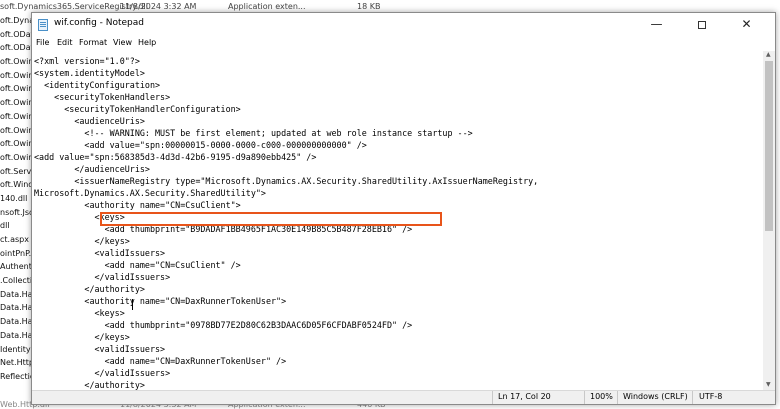  What do you see at coordinates (403, 397) in the screenshot?
I see `status-bar: Ln 17, Col 20 100% Windows (CRLF) UTF-8` at bounding box center [403, 397].